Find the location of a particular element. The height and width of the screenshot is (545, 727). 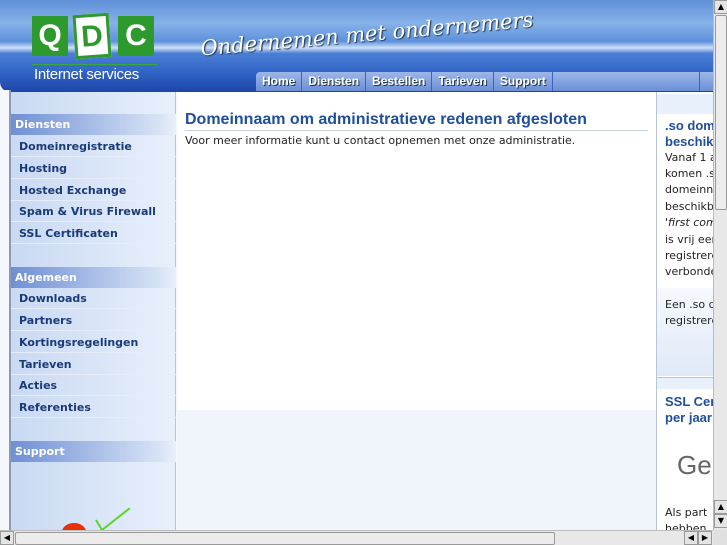

so-promo-line: Vanaf 1 a is located at coordinates (689, 157).